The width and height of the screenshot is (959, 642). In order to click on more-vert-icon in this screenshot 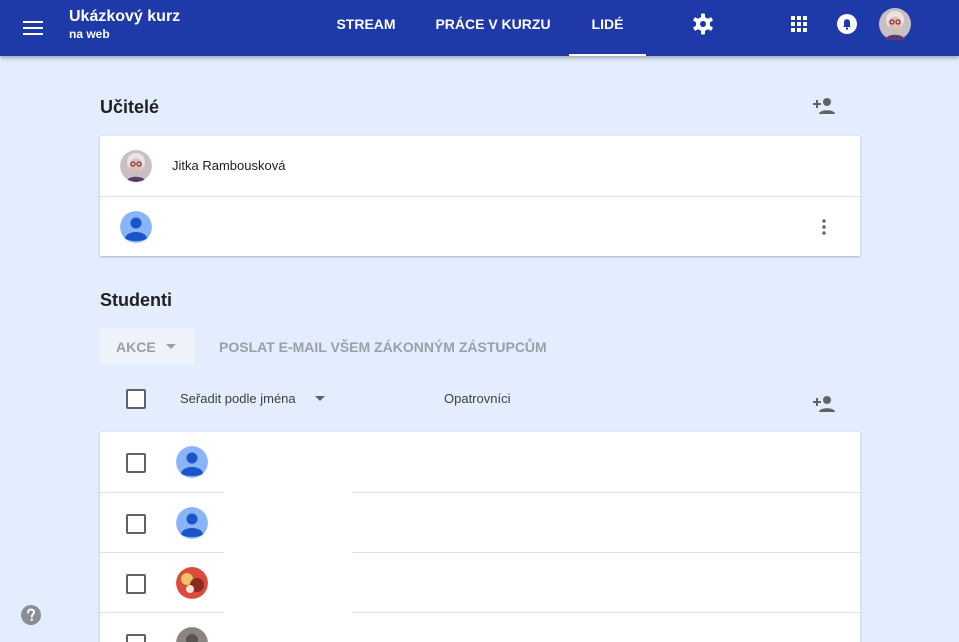, I will do `click(824, 227)`.